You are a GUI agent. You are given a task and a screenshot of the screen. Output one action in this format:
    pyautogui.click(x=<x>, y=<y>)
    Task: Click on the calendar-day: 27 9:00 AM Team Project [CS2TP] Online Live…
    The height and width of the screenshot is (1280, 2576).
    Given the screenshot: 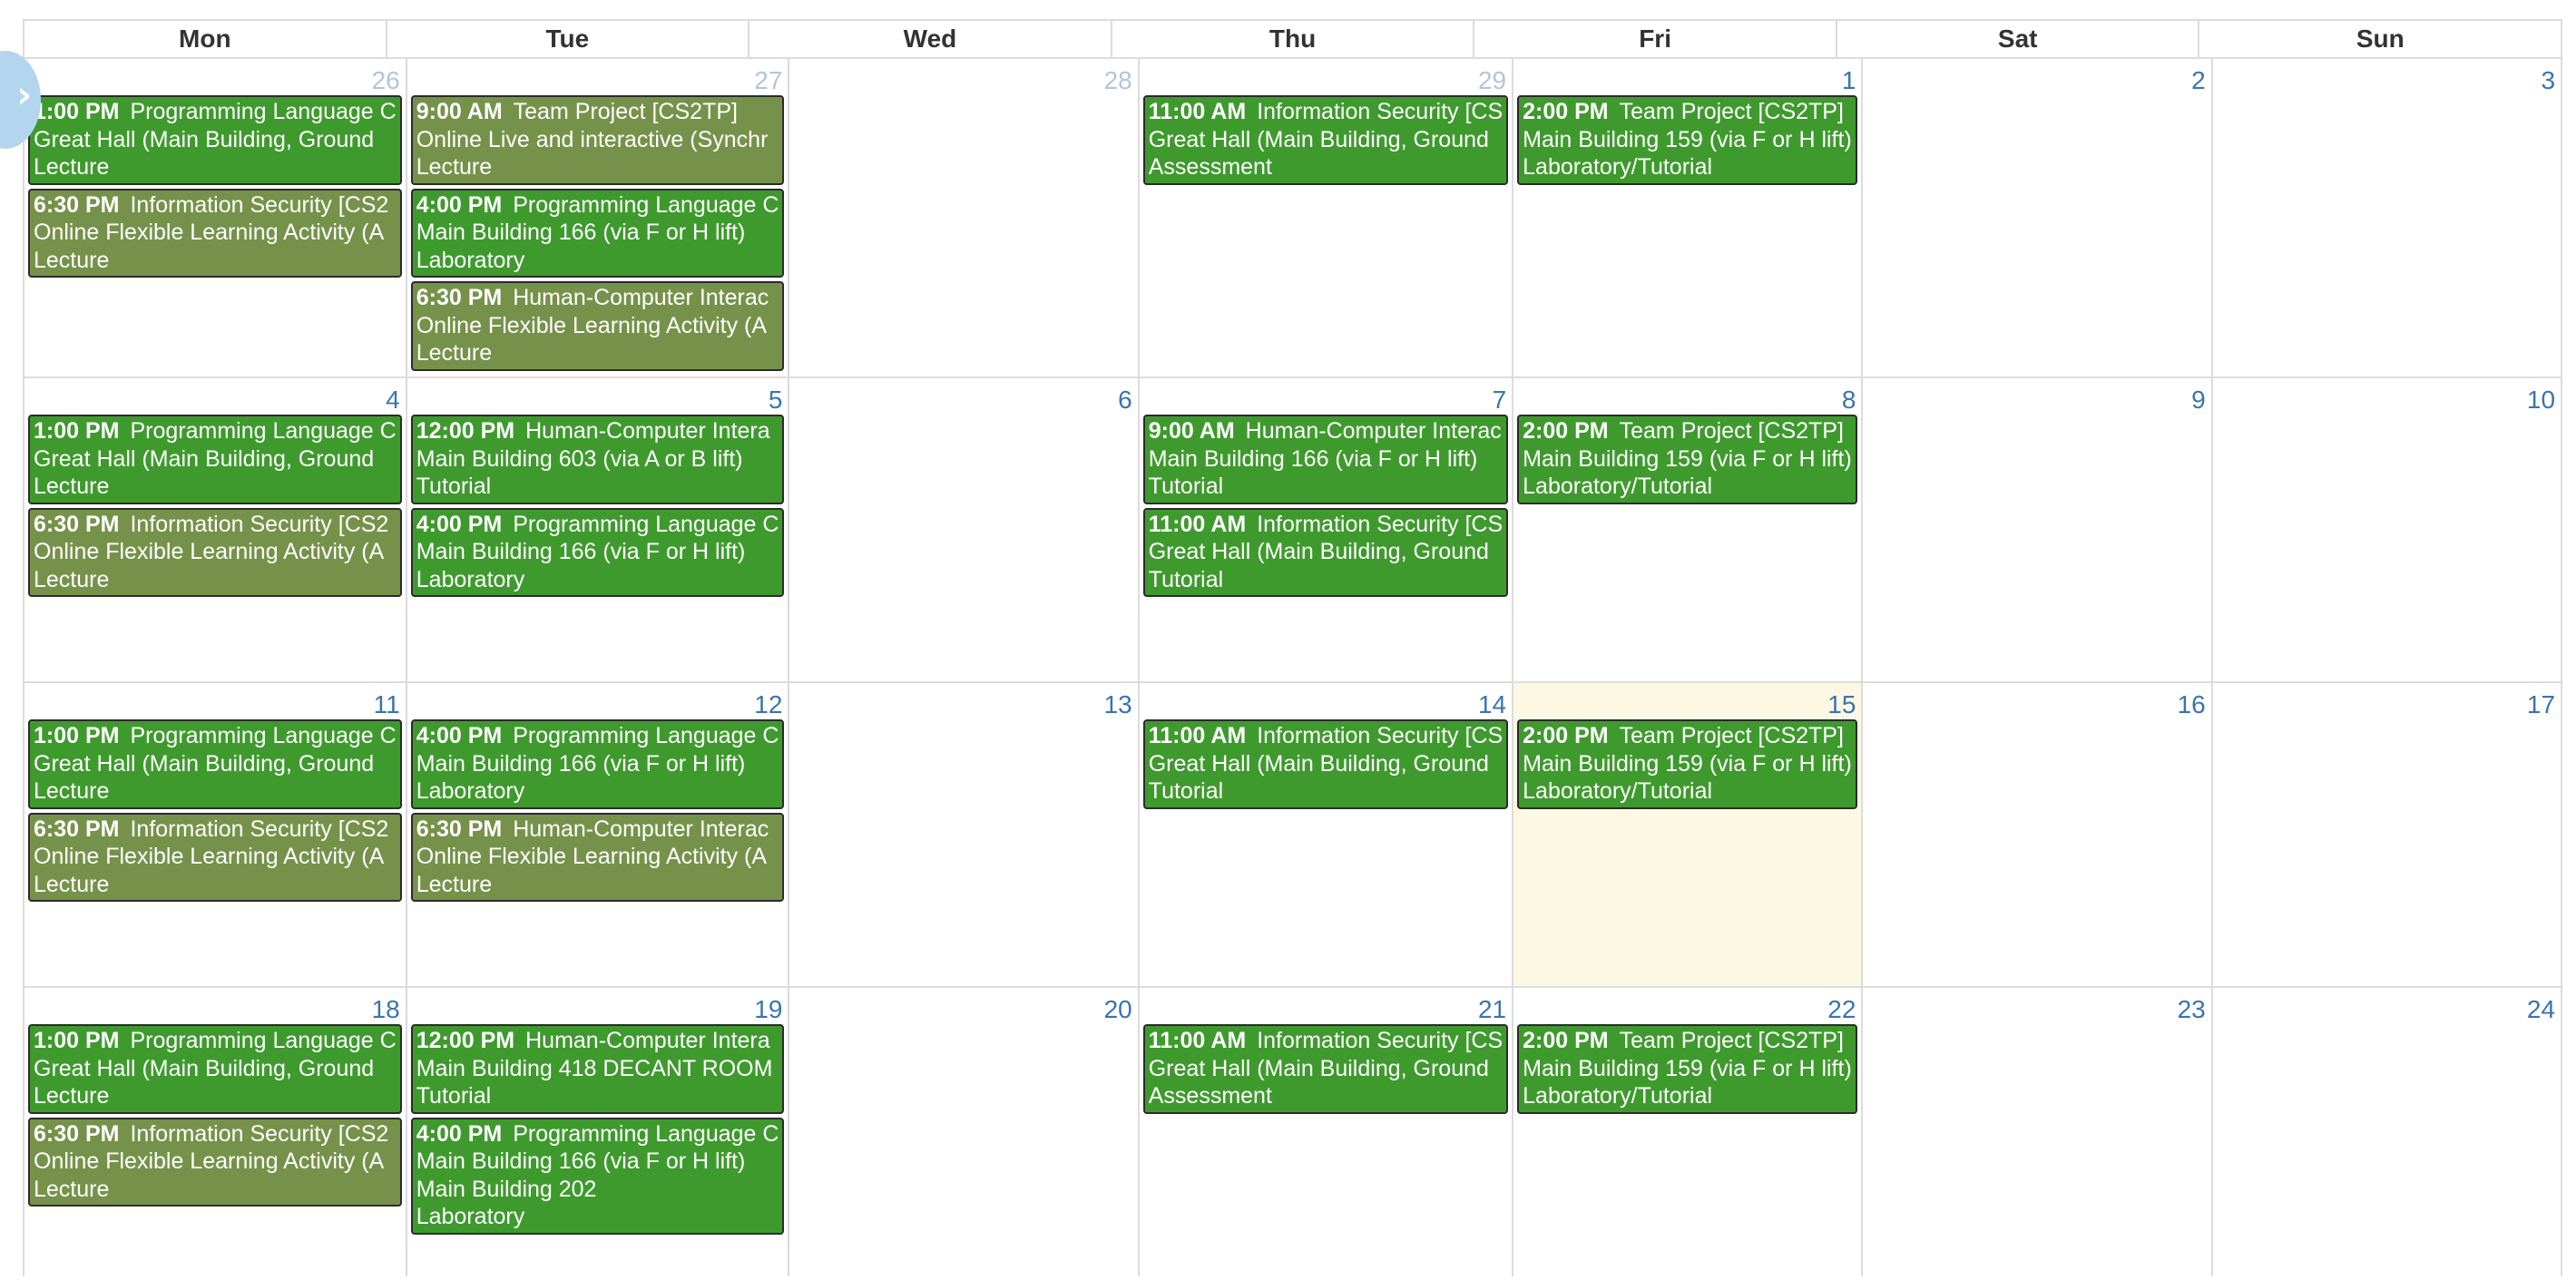 What is the action you would take?
    pyautogui.click(x=598, y=217)
    